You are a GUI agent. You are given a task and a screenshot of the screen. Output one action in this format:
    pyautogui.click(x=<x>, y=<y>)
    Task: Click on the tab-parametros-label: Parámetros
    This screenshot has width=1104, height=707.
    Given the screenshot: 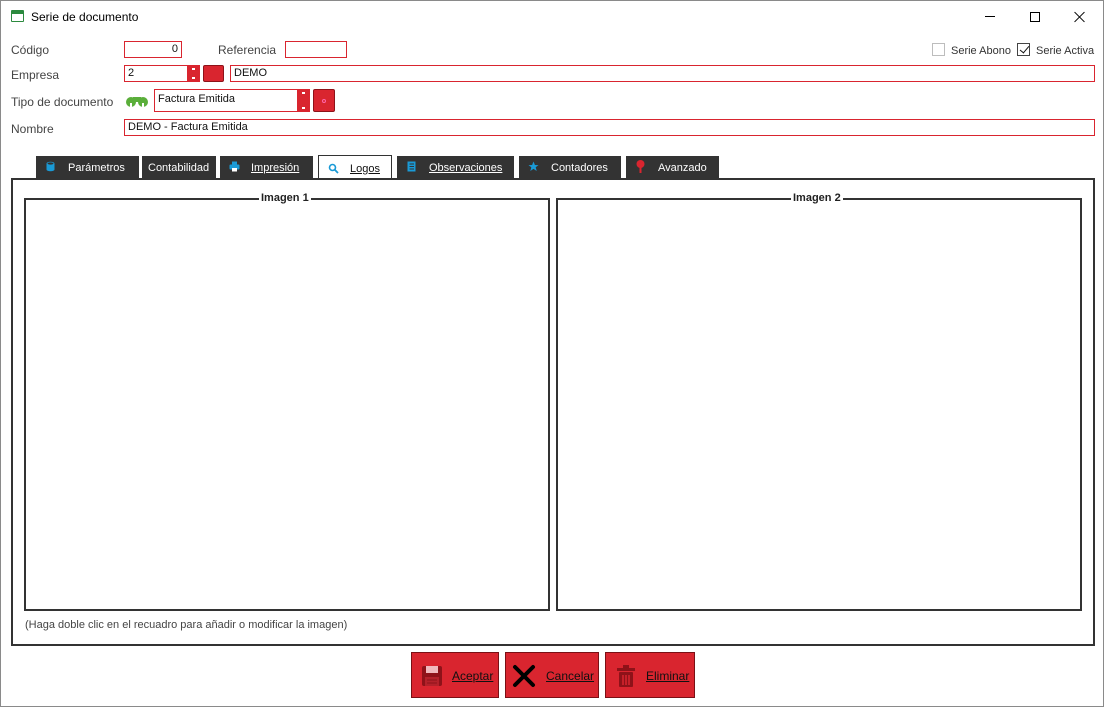 What is the action you would take?
    pyautogui.click(x=96, y=168)
    